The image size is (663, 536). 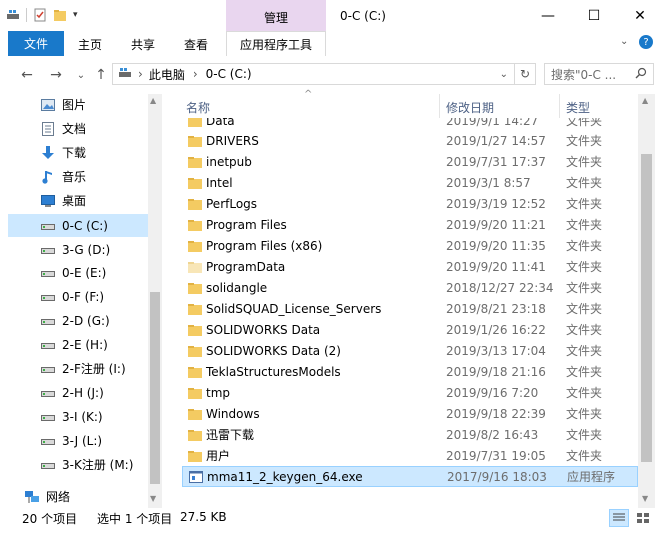 I want to click on manage-context-label: 管理, so click(x=276, y=17).